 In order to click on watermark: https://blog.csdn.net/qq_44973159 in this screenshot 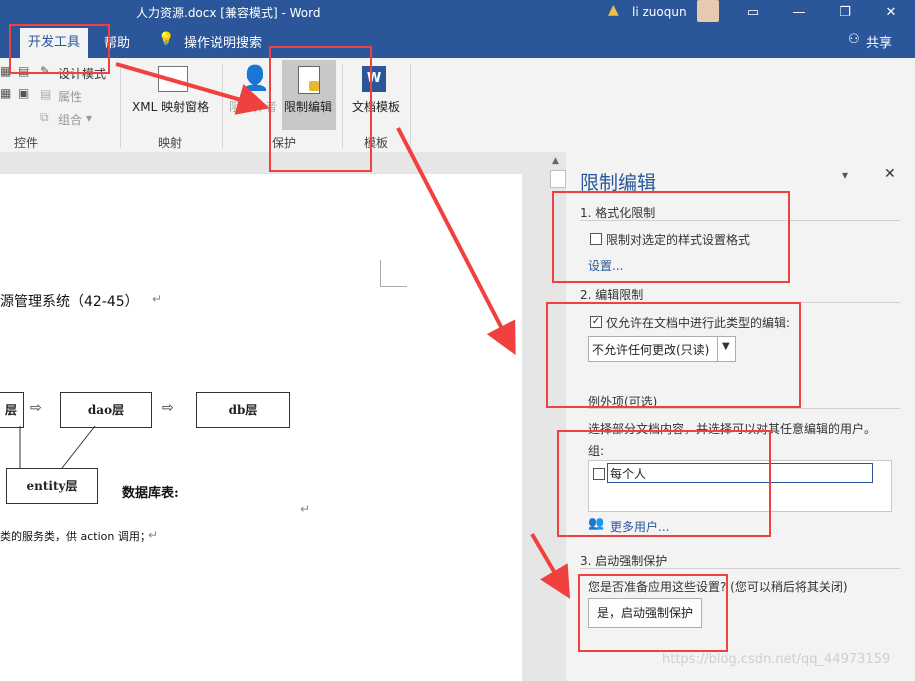, I will do `click(776, 659)`.